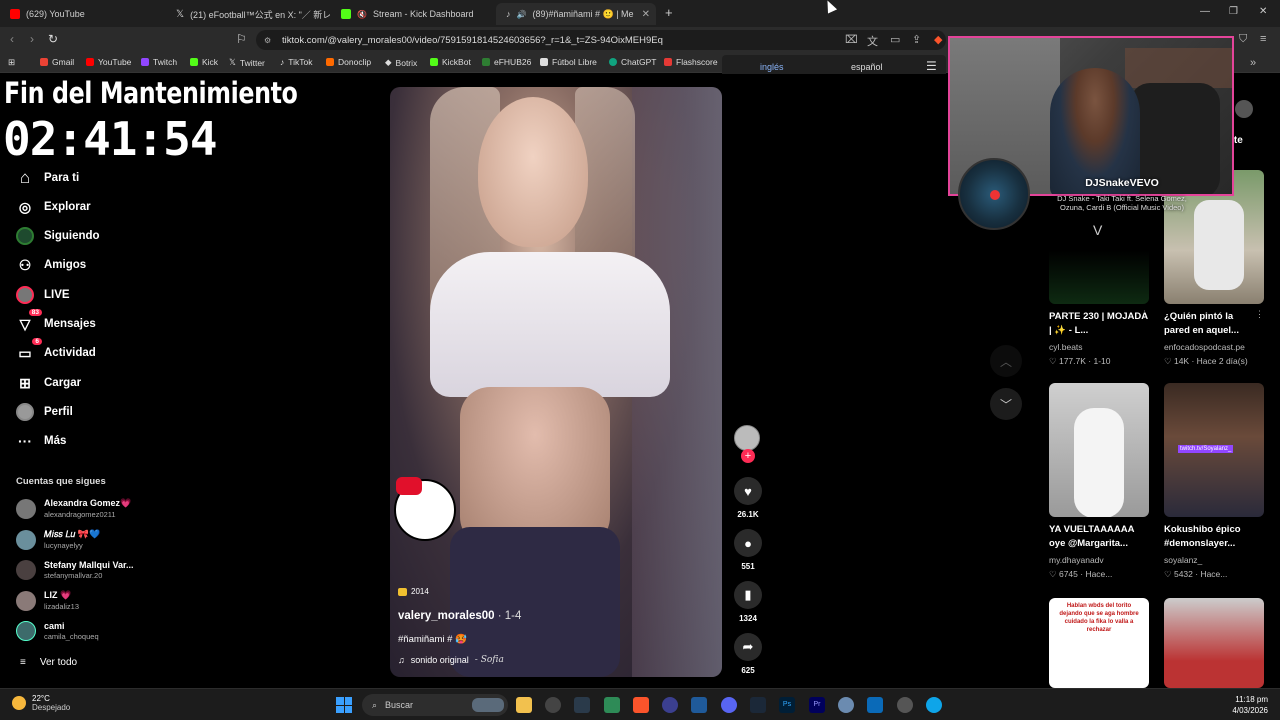 This screenshot has height=720, width=1280. I want to click on followed-account: LIZ 💗 lizadaliz13, so click(47, 600).